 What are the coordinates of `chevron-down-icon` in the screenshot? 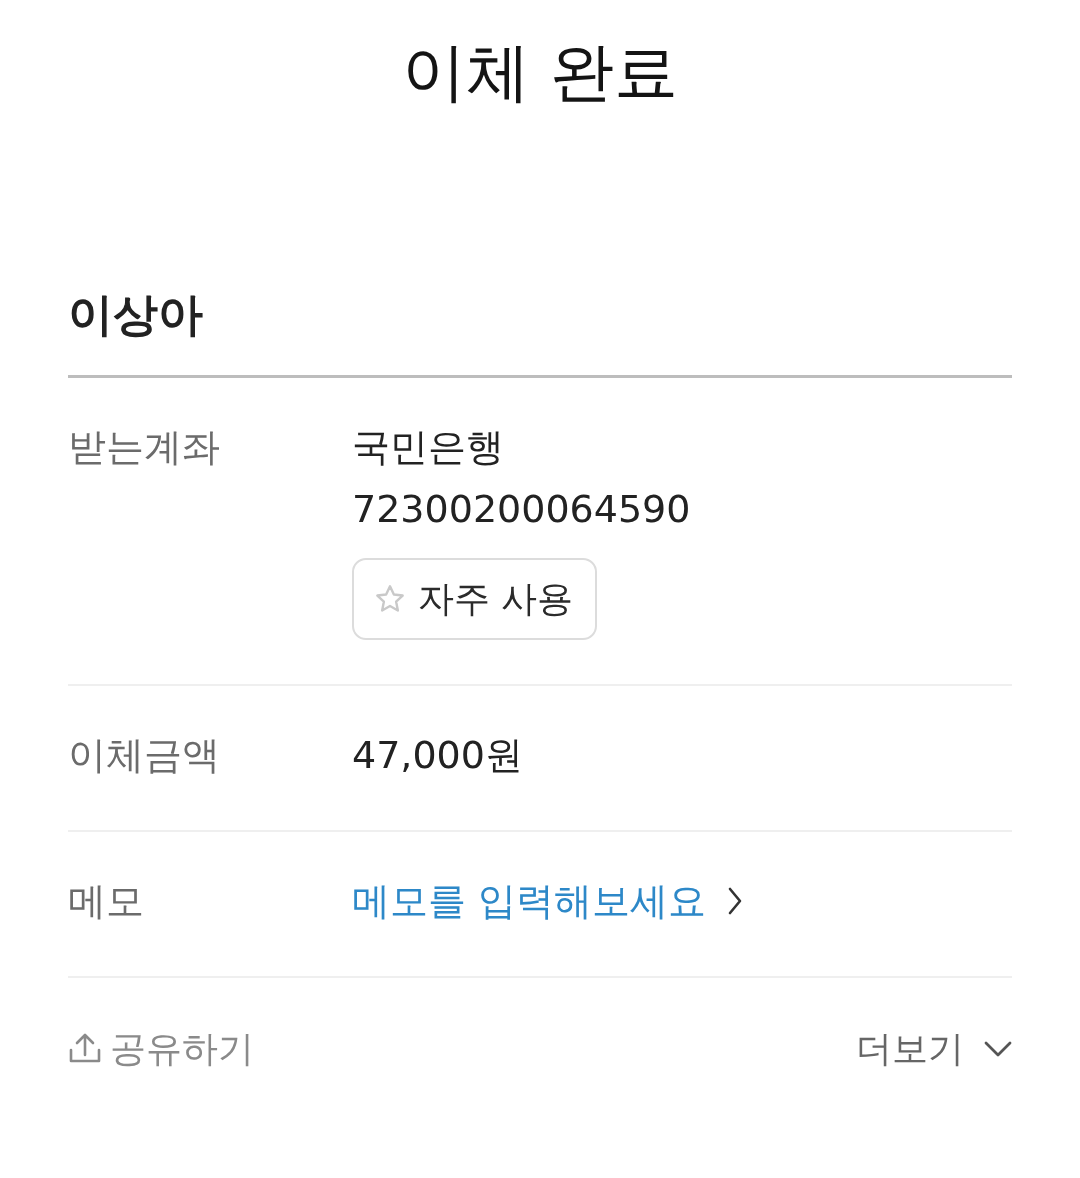 It's located at (998, 1049).